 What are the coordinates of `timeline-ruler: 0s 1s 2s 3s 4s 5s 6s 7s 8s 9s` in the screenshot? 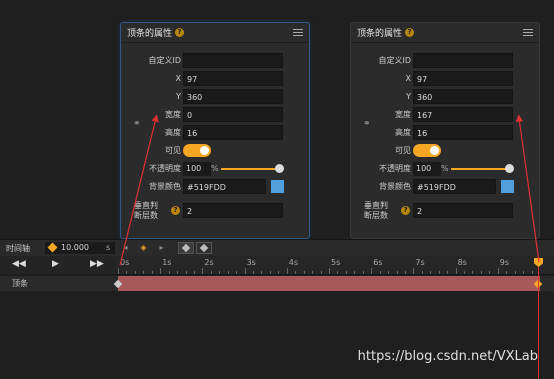 It's located at (335, 265).